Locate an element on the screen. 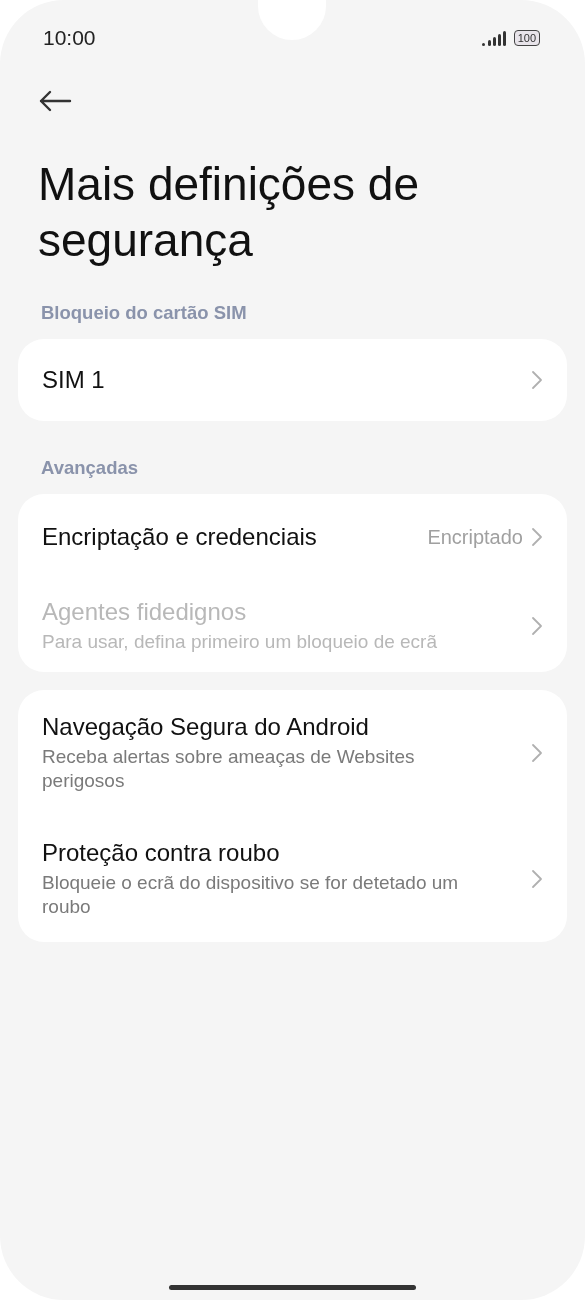  settings-row: Navegação Segura do Android Receba alertas sobre ameaças de Websites perigosos is located at coordinates (292, 753).